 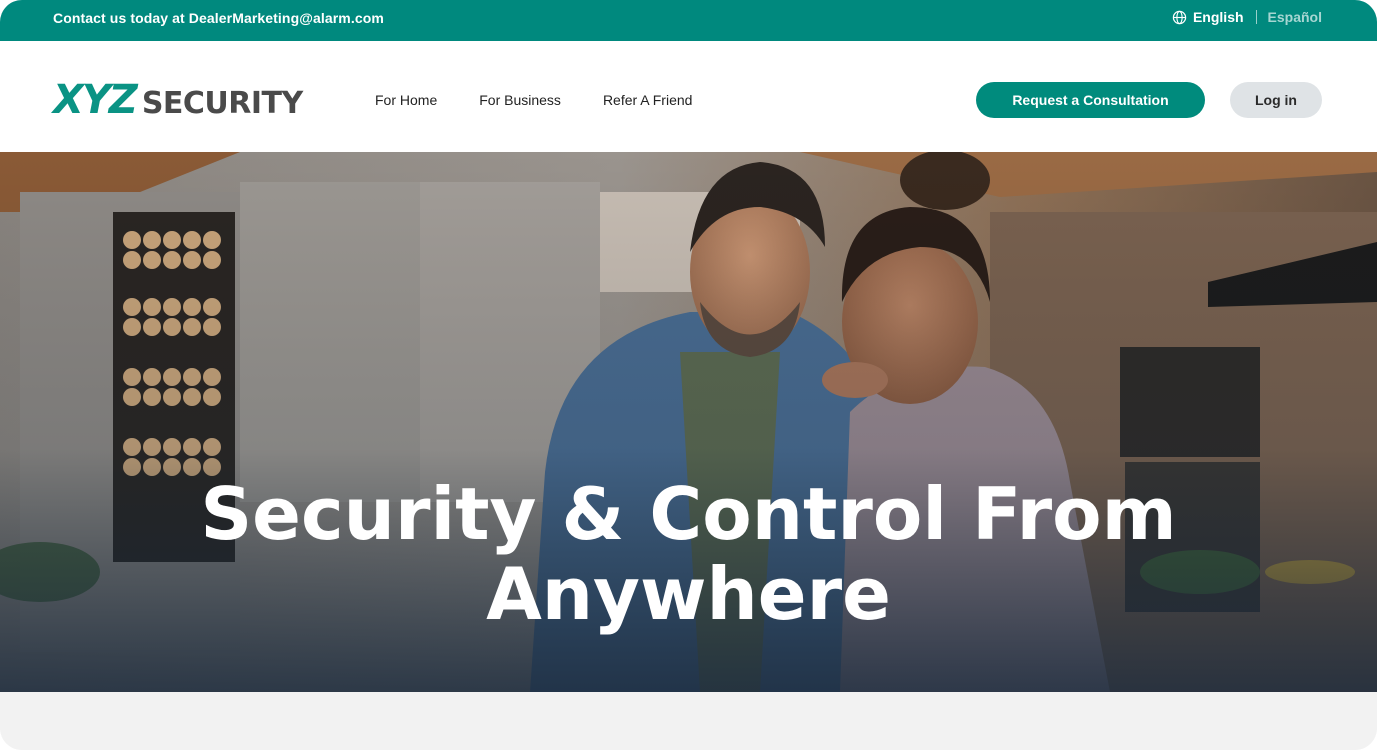 I want to click on nav-for-business: For Business, so click(x=520, y=100).